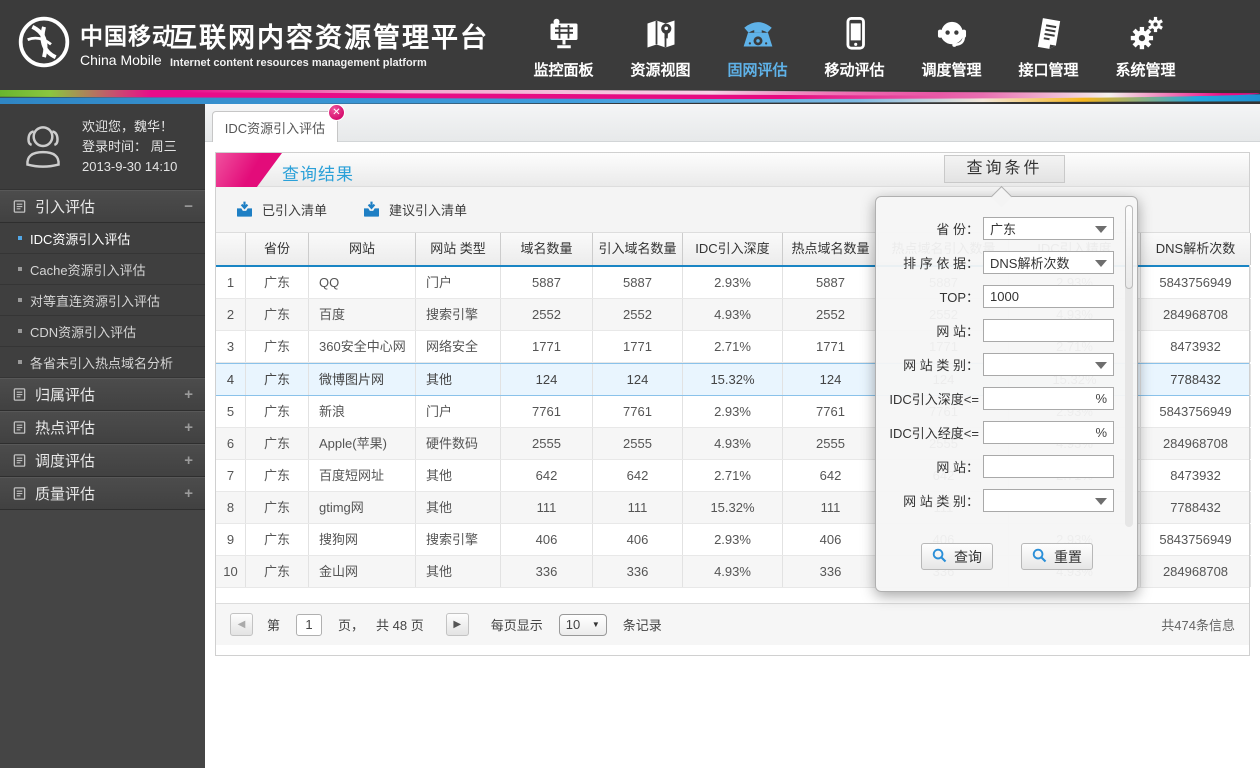 The height and width of the screenshot is (768, 1260). What do you see at coordinates (277, 249) in the screenshot?
I see `column-header-1: 省份` at bounding box center [277, 249].